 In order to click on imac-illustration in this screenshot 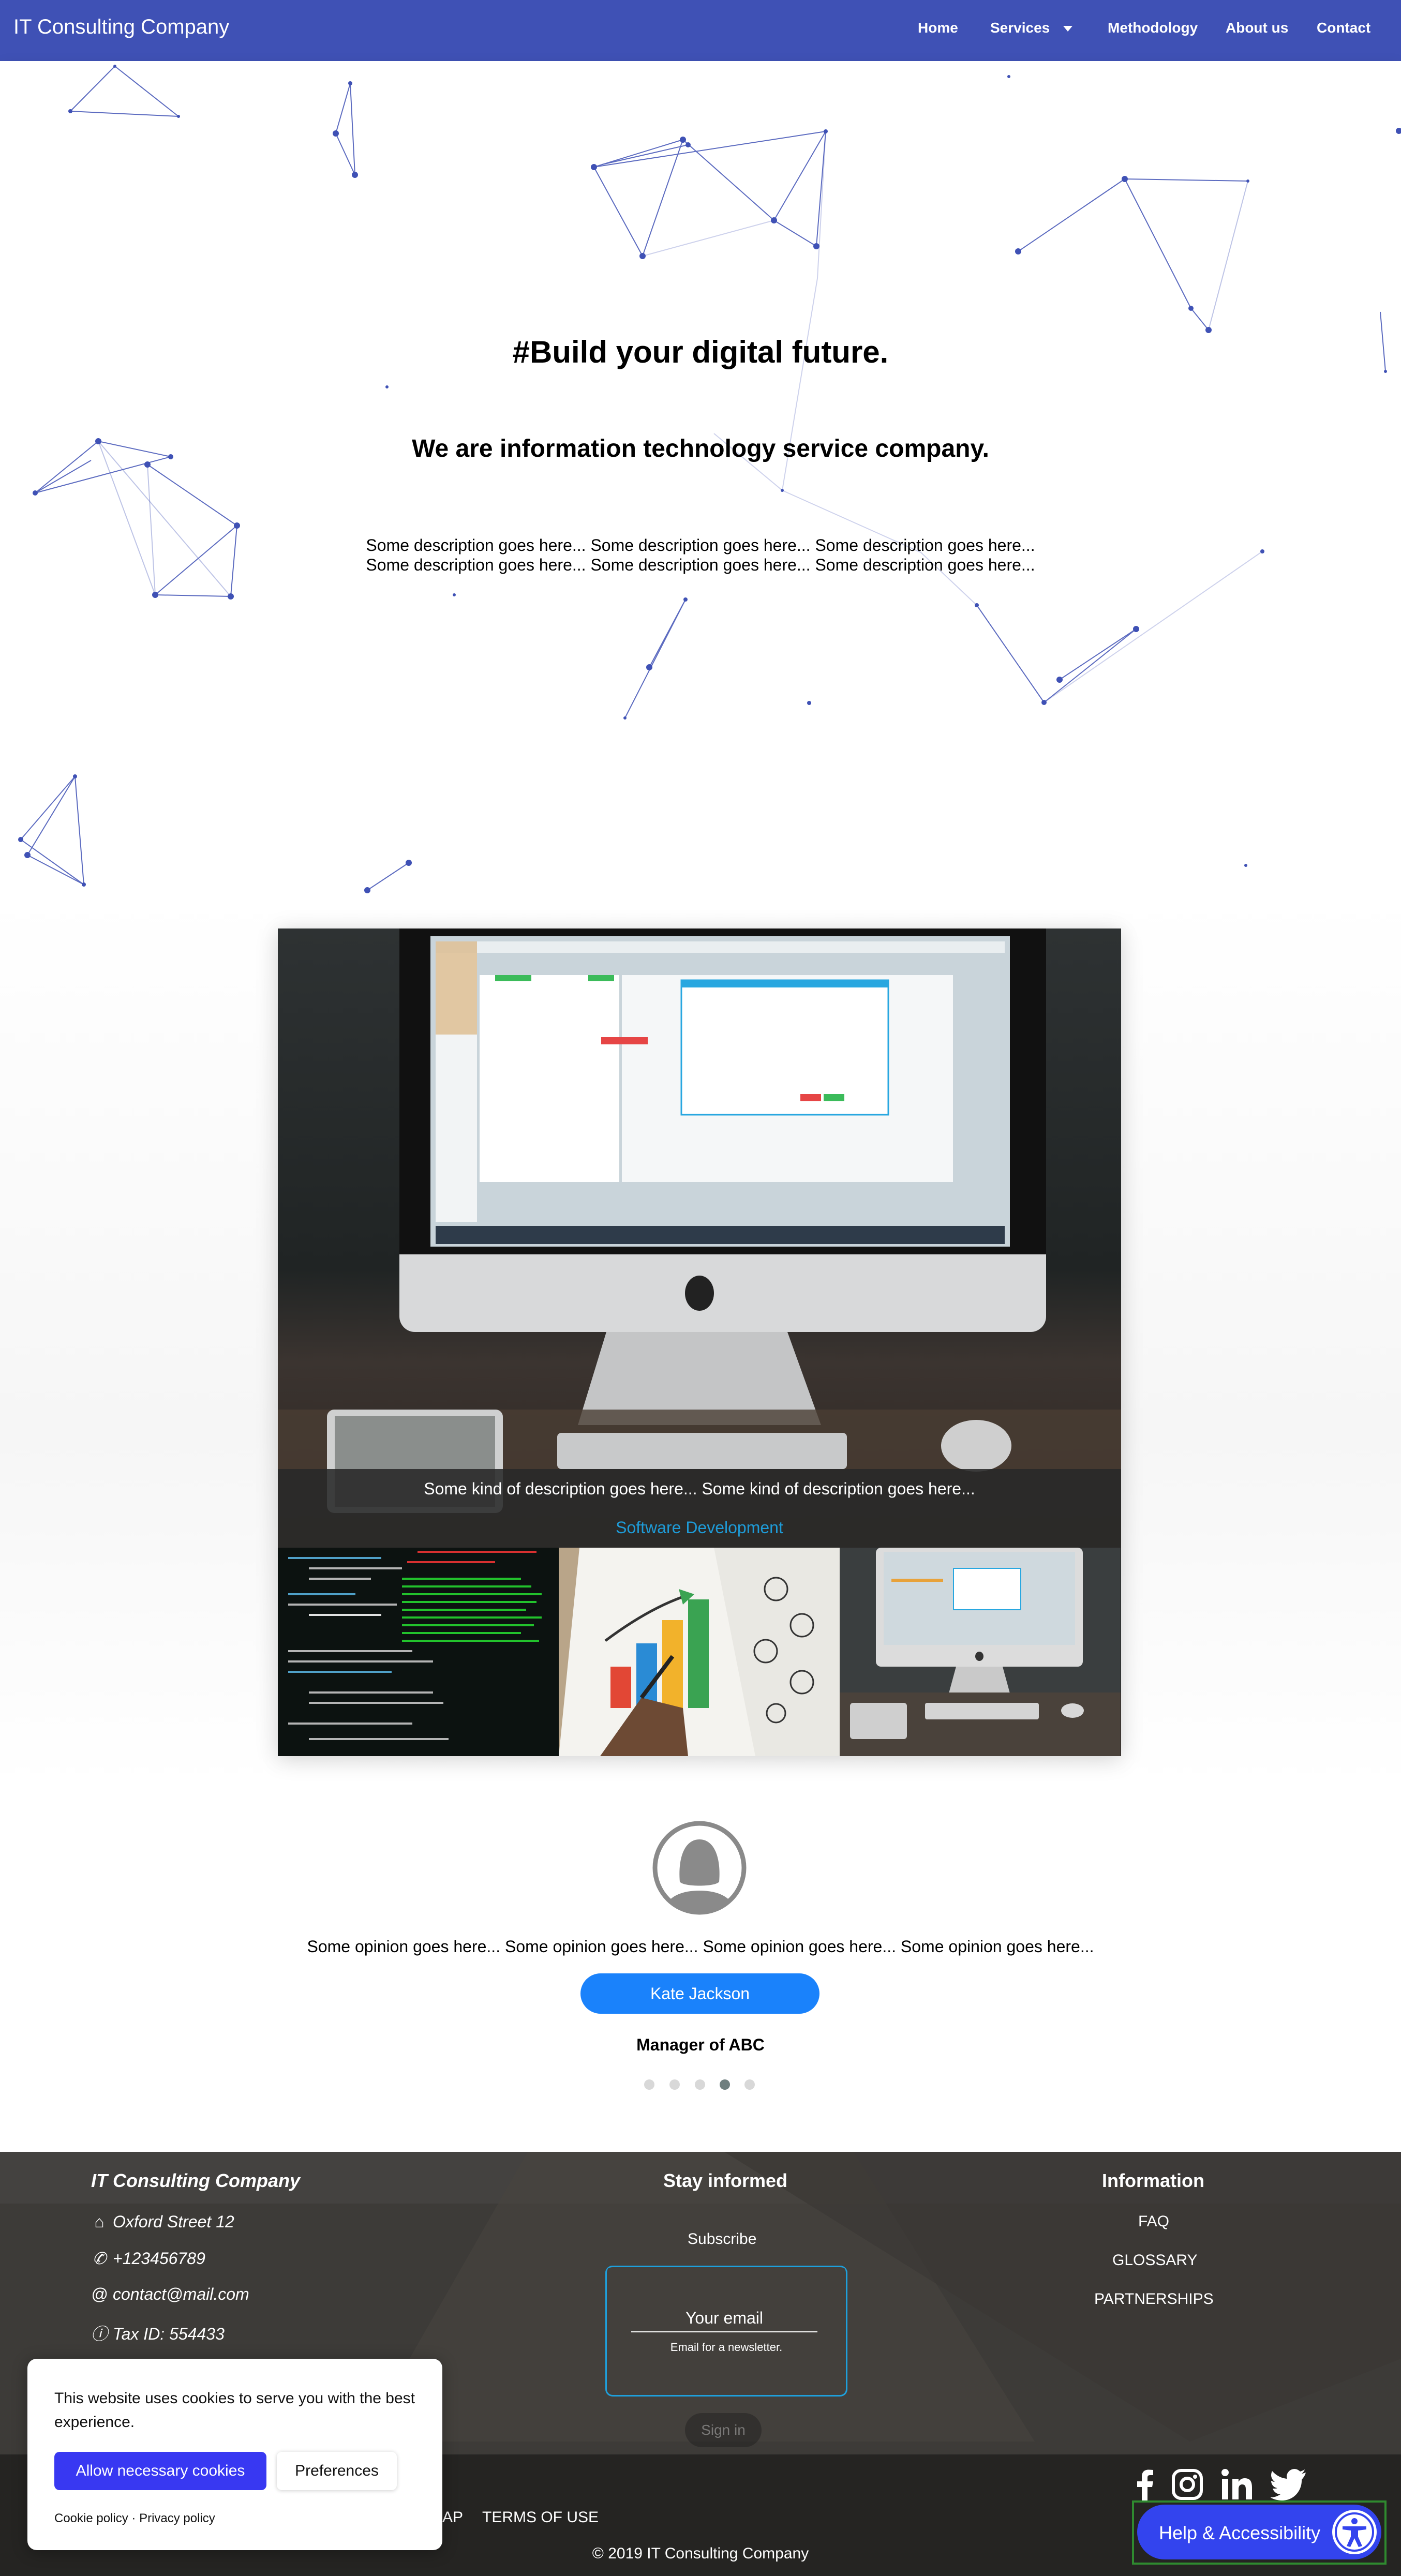, I will do `click(700, 1238)`.